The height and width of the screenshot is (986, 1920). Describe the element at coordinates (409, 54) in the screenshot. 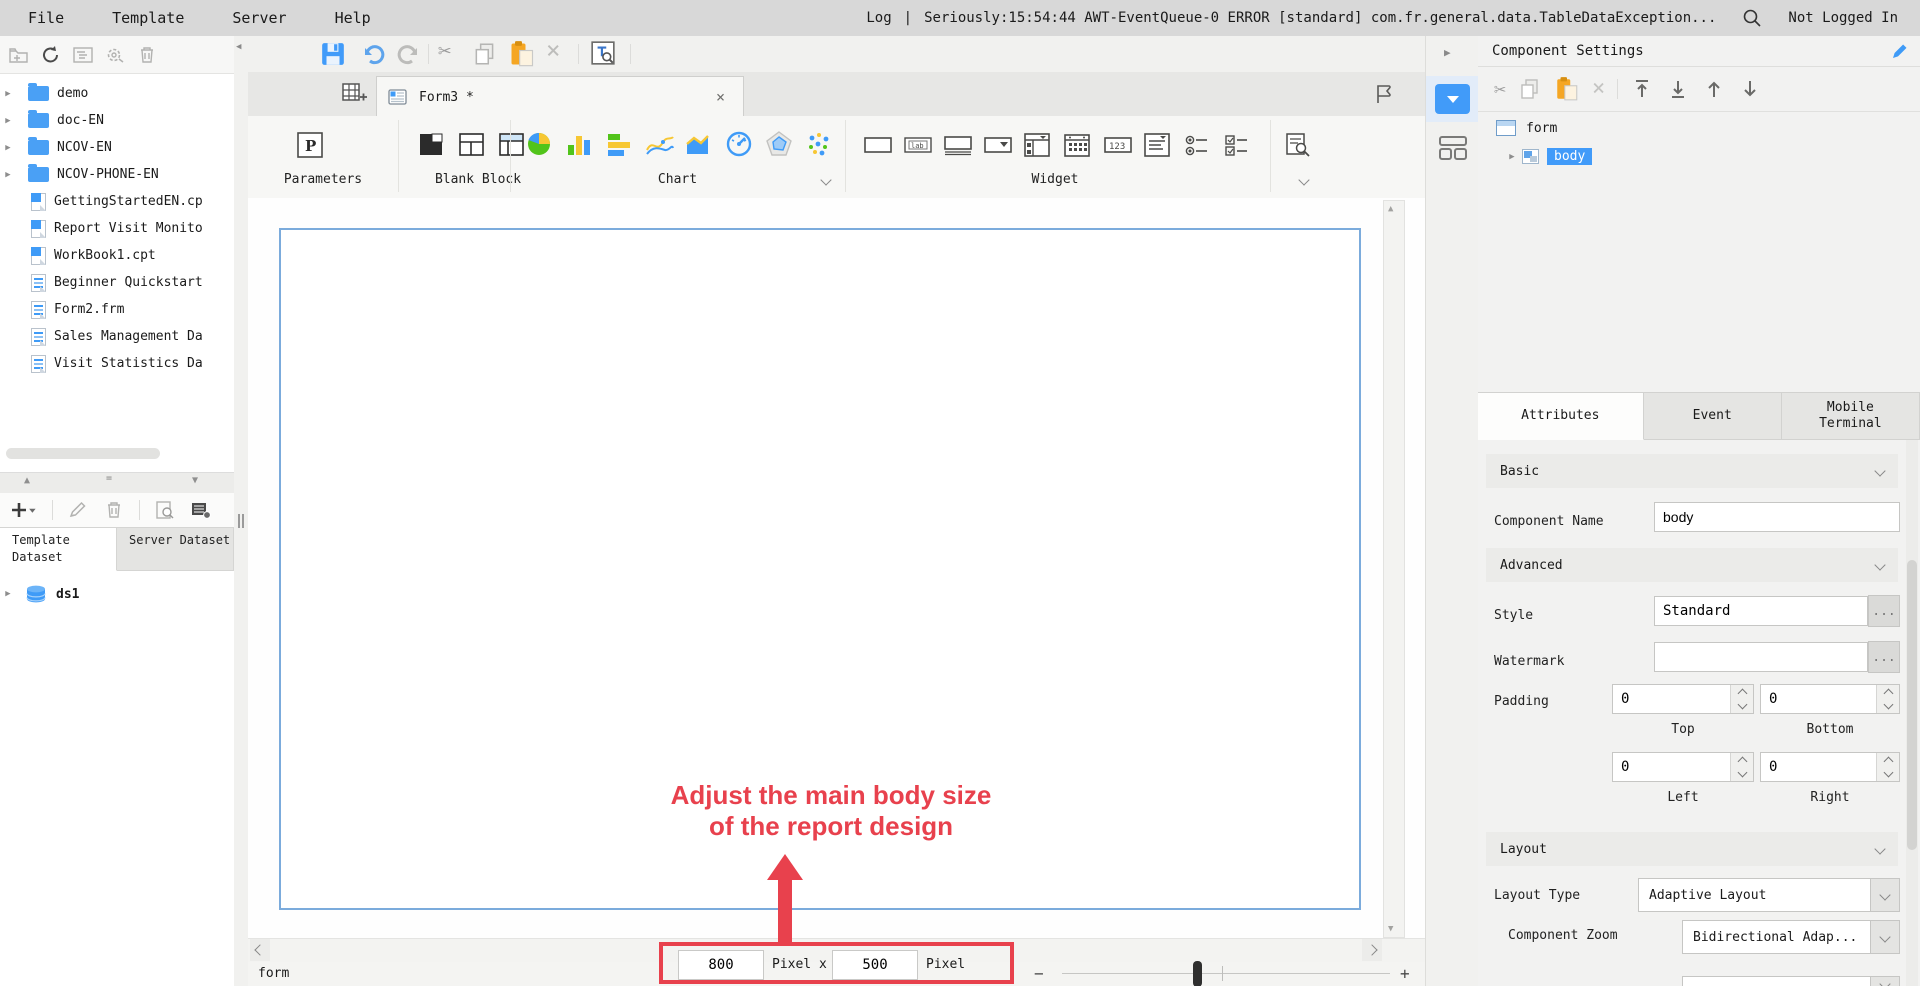

I see `redo-icon` at that location.